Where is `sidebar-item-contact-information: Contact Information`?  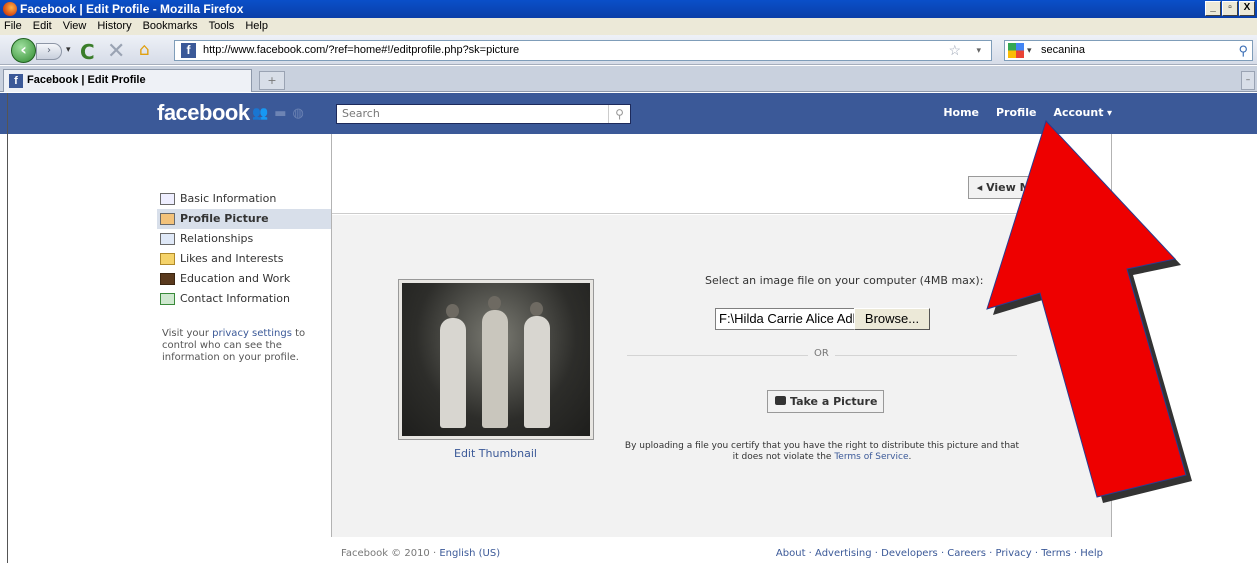
sidebar-item-contact-information: Contact Information is located at coordinates (244, 299).